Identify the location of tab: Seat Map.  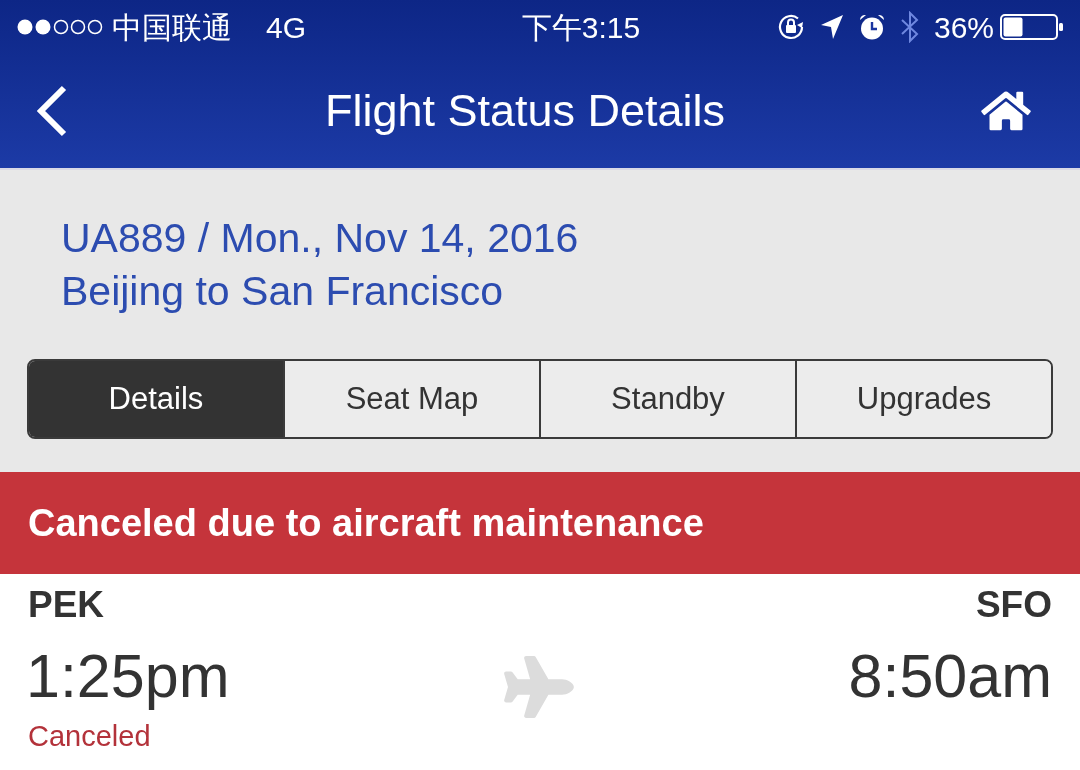
(411, 399).